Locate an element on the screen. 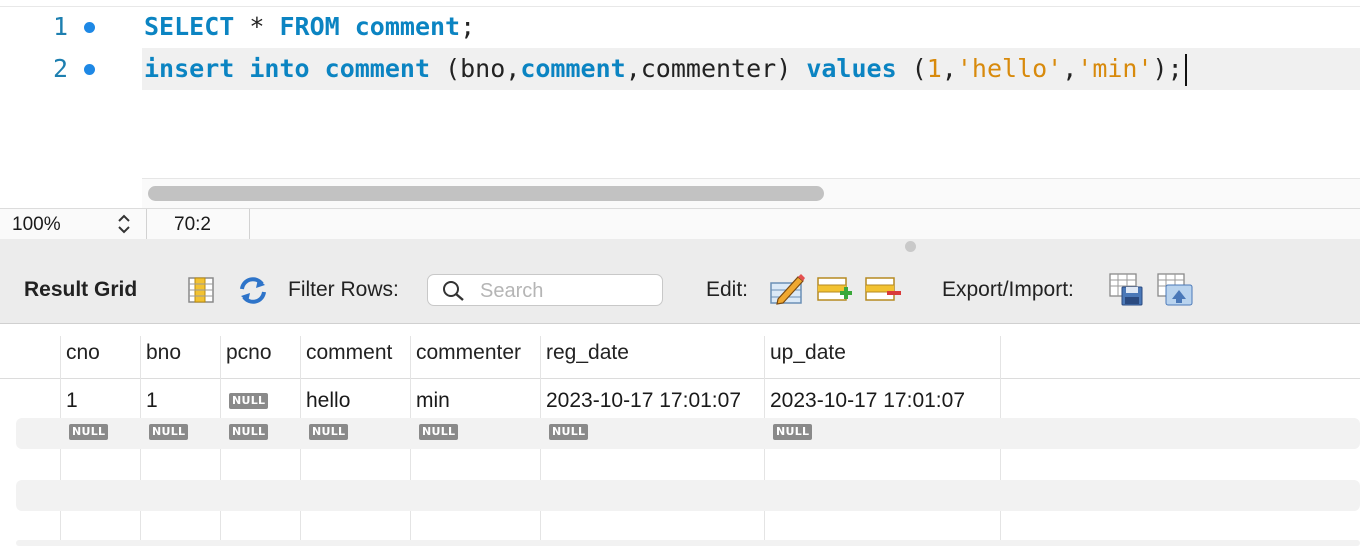  column-header-reg-date: reg_date is located at coordinates (587, 353).